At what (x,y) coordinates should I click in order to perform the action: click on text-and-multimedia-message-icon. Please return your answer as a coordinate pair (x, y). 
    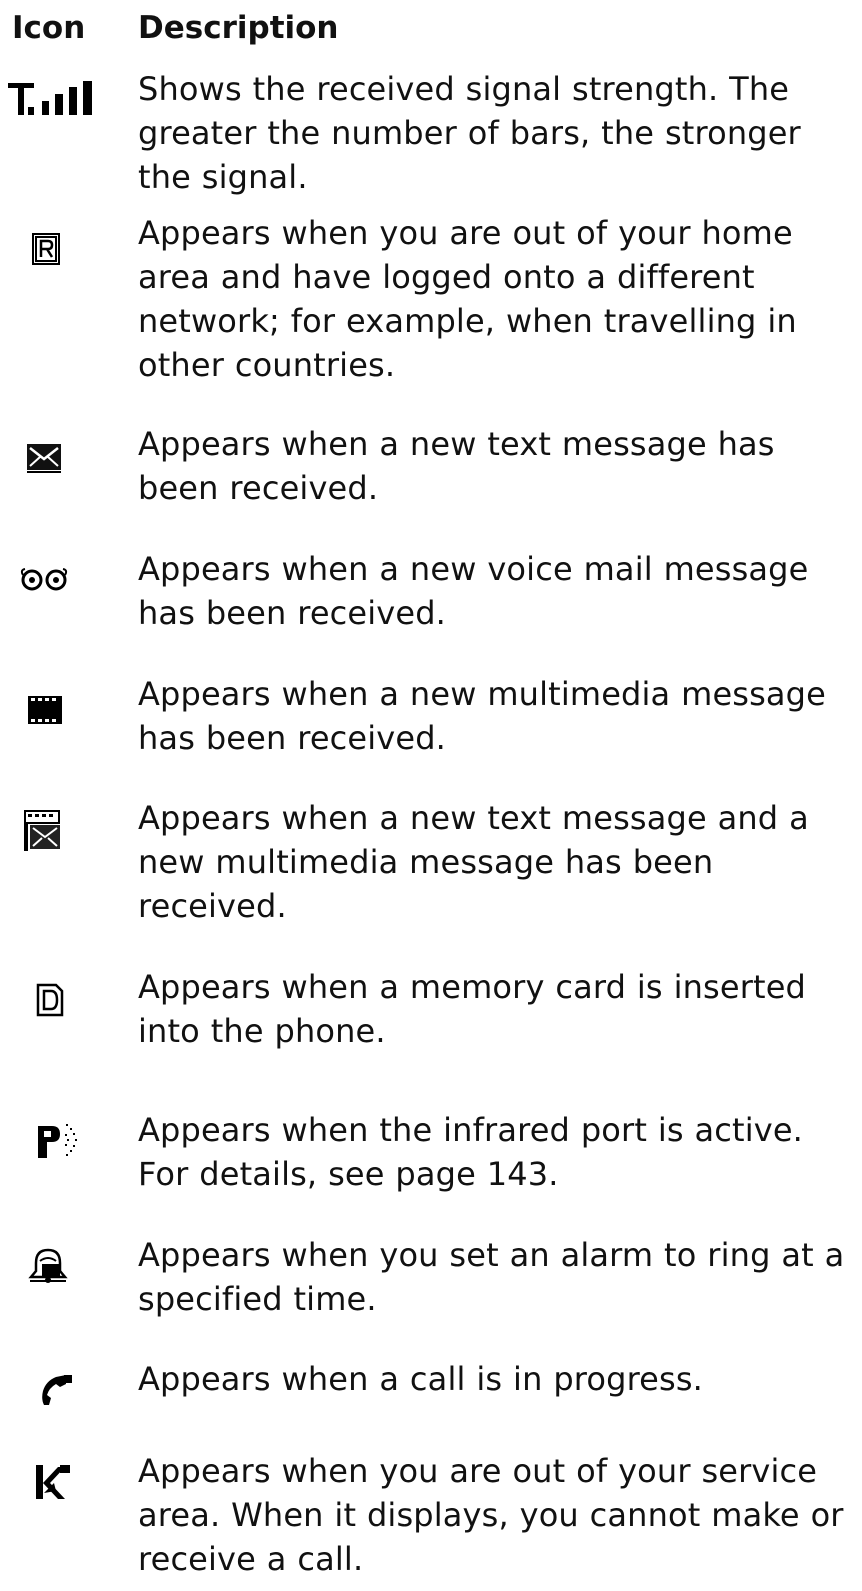
    Looking at the image, I should click on (60, 826).